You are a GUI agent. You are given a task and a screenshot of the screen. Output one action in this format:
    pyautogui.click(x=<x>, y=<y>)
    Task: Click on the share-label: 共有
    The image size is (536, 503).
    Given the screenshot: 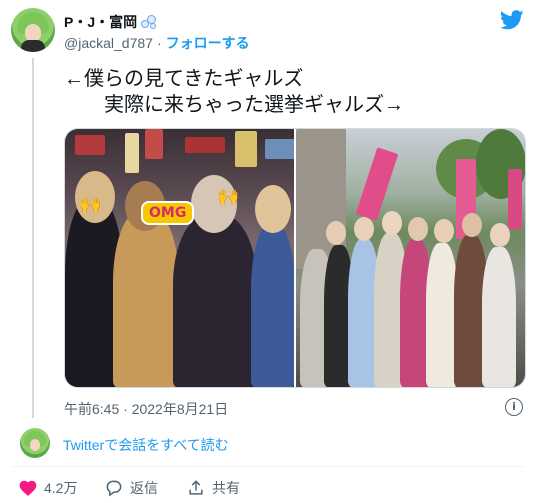 What is the action you would take?
    pyautogui.click(x=226, y=488)
    